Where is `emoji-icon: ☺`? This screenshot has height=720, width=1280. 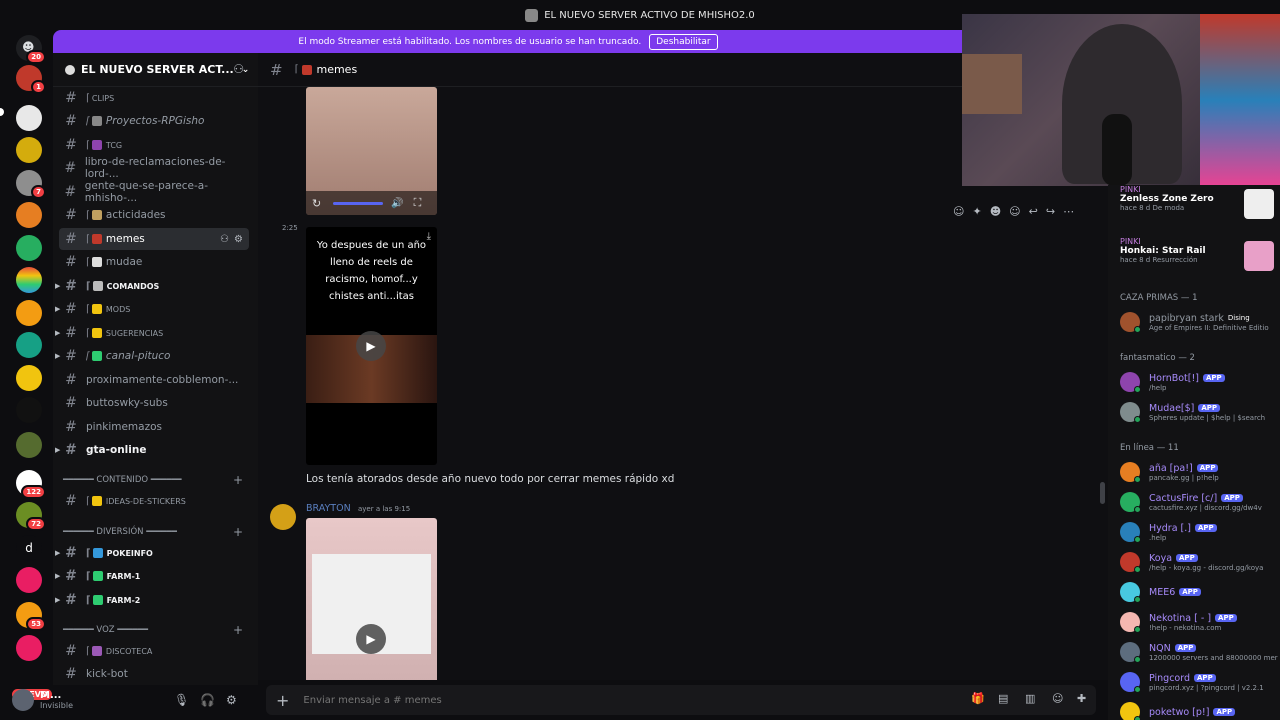 emoji-icon: ☺ is located at coordinates (1057, 698).